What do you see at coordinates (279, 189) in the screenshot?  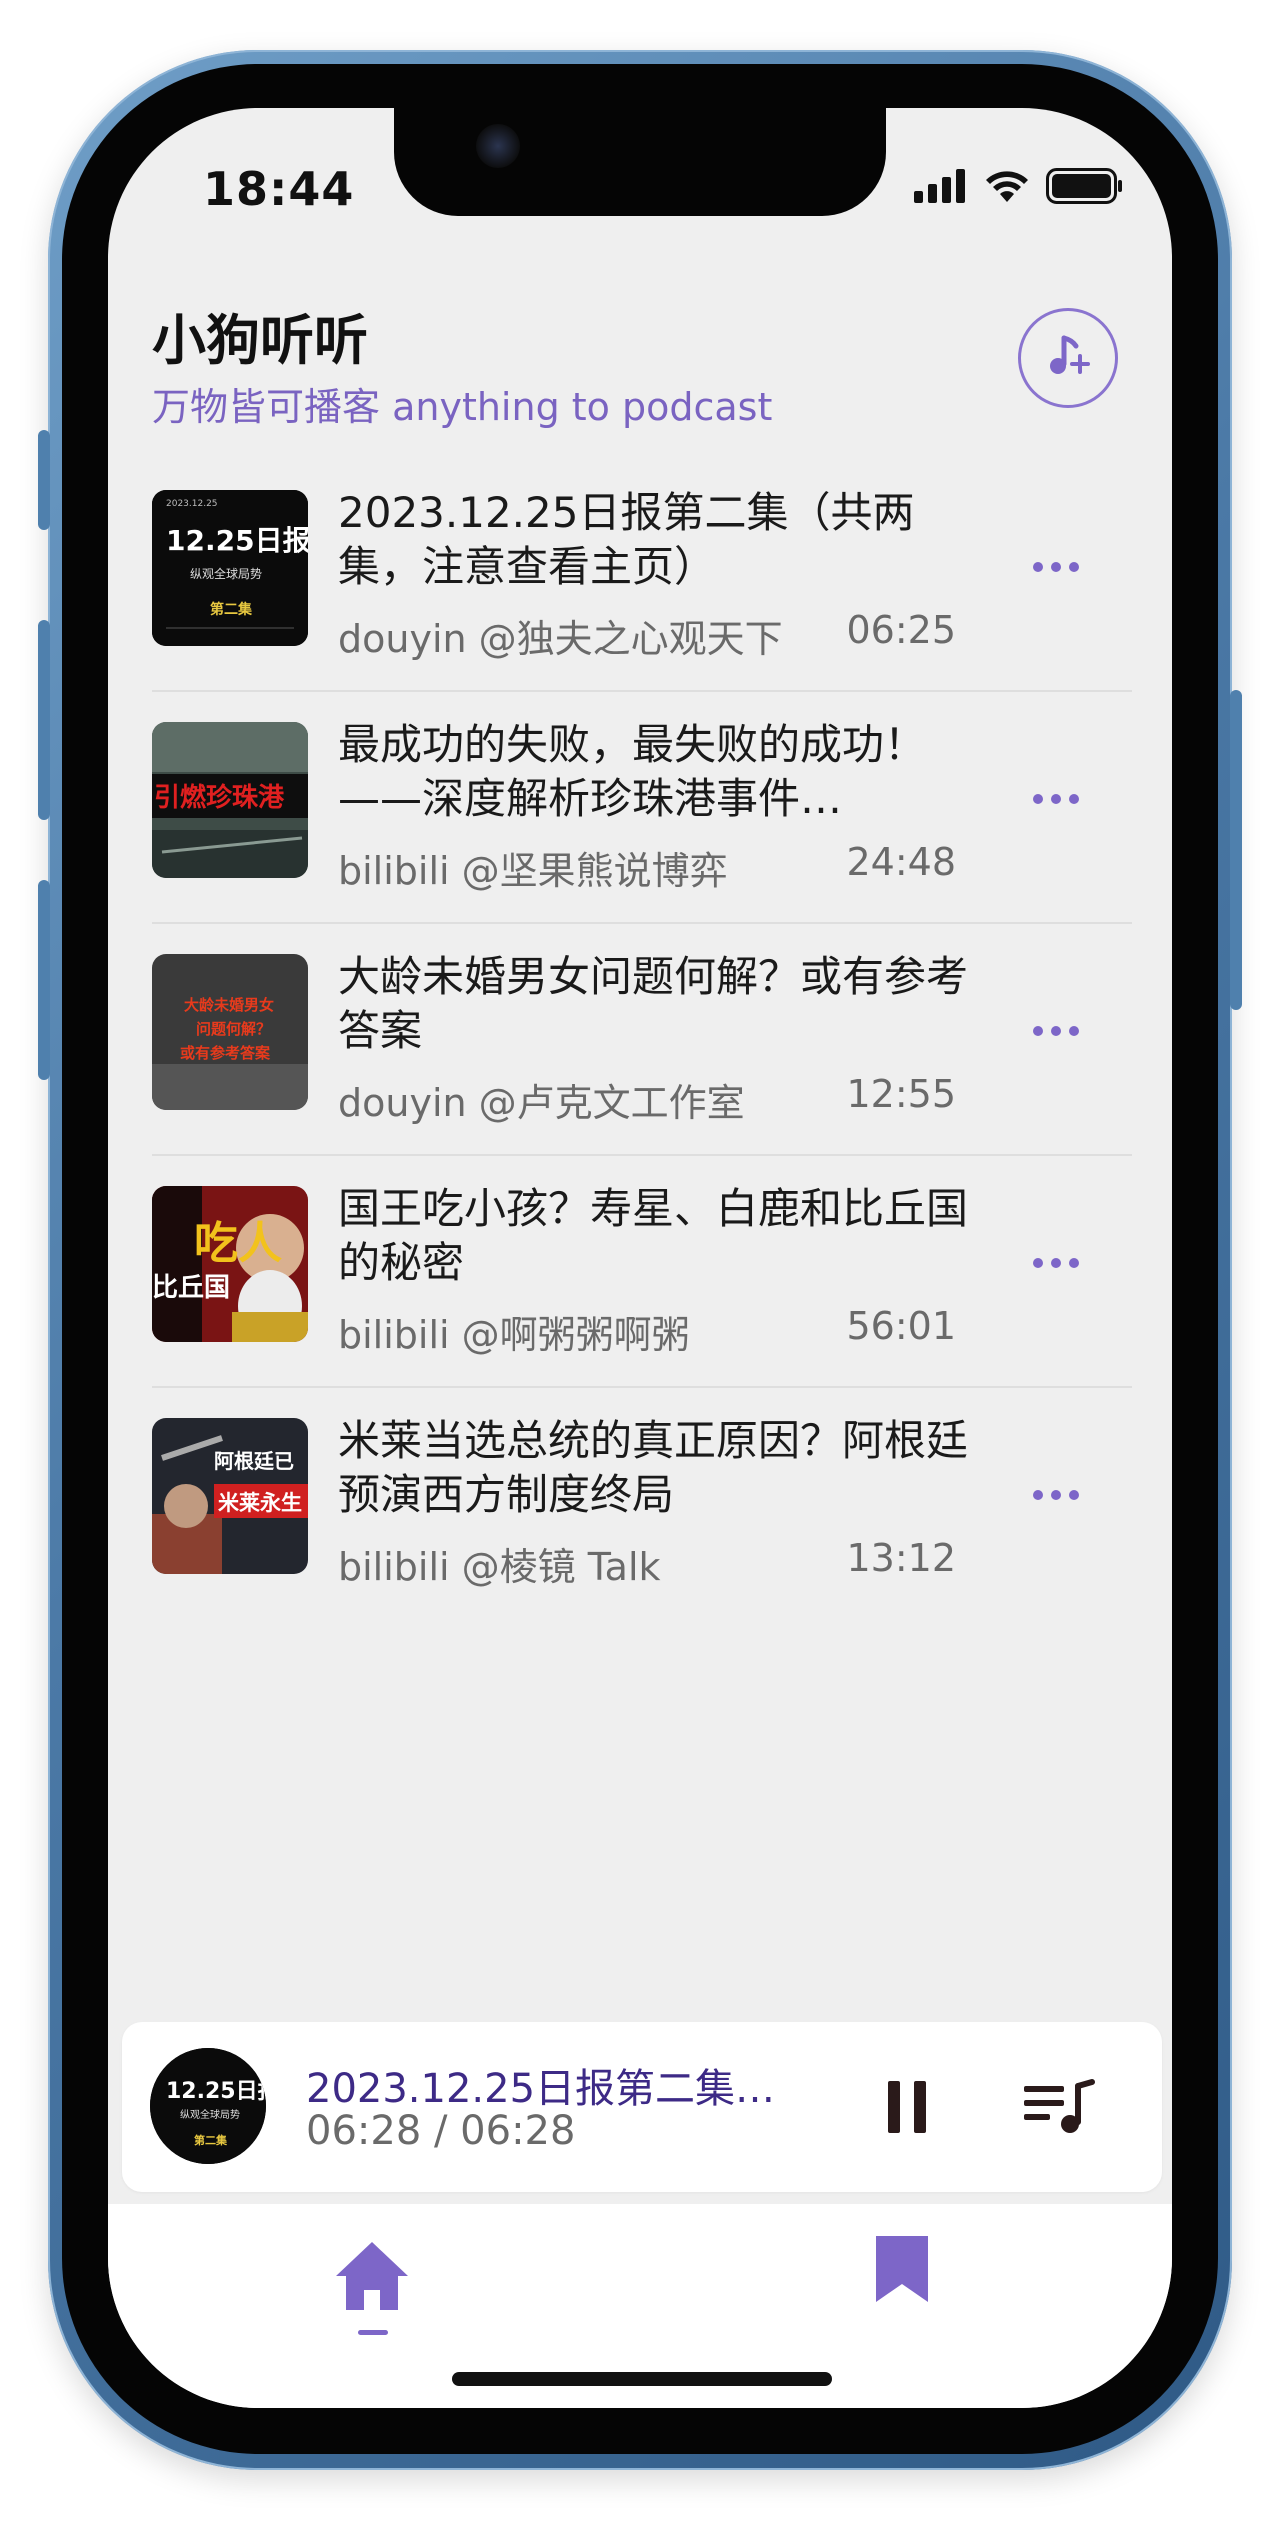 I see `status-time: 18:44` at bounding box center [279, 189].